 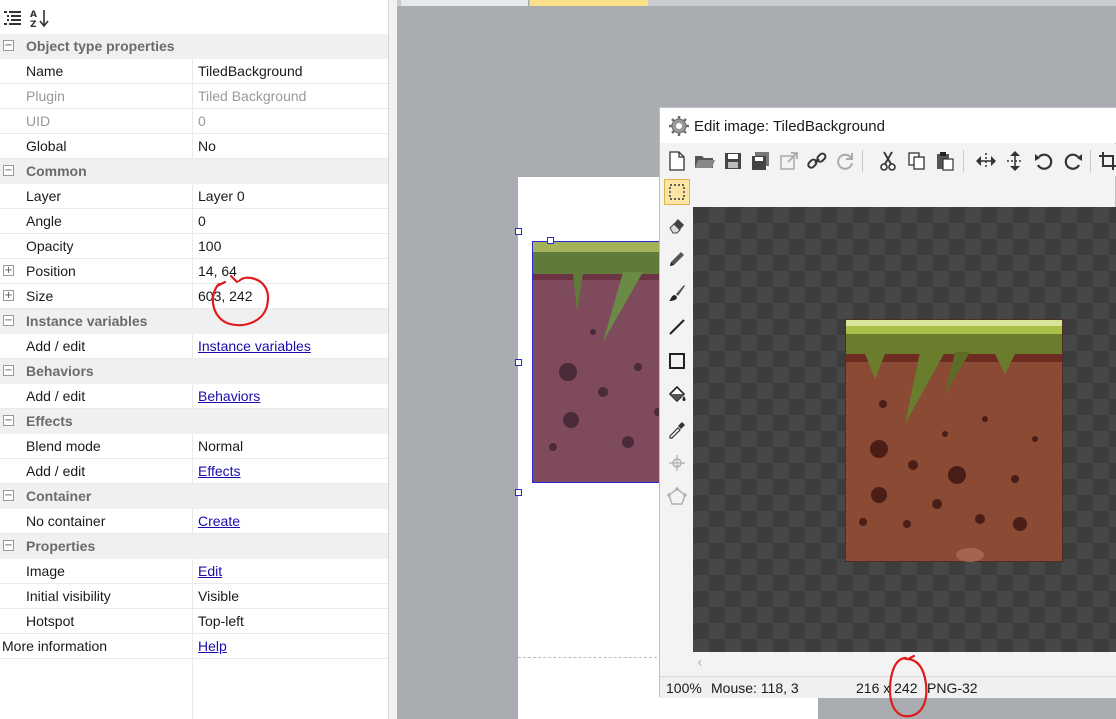 What do you see at coordinates (518, 492) in the screenshot?
I see `resize-handle-bottom-left` at bounding box center [518, 492].